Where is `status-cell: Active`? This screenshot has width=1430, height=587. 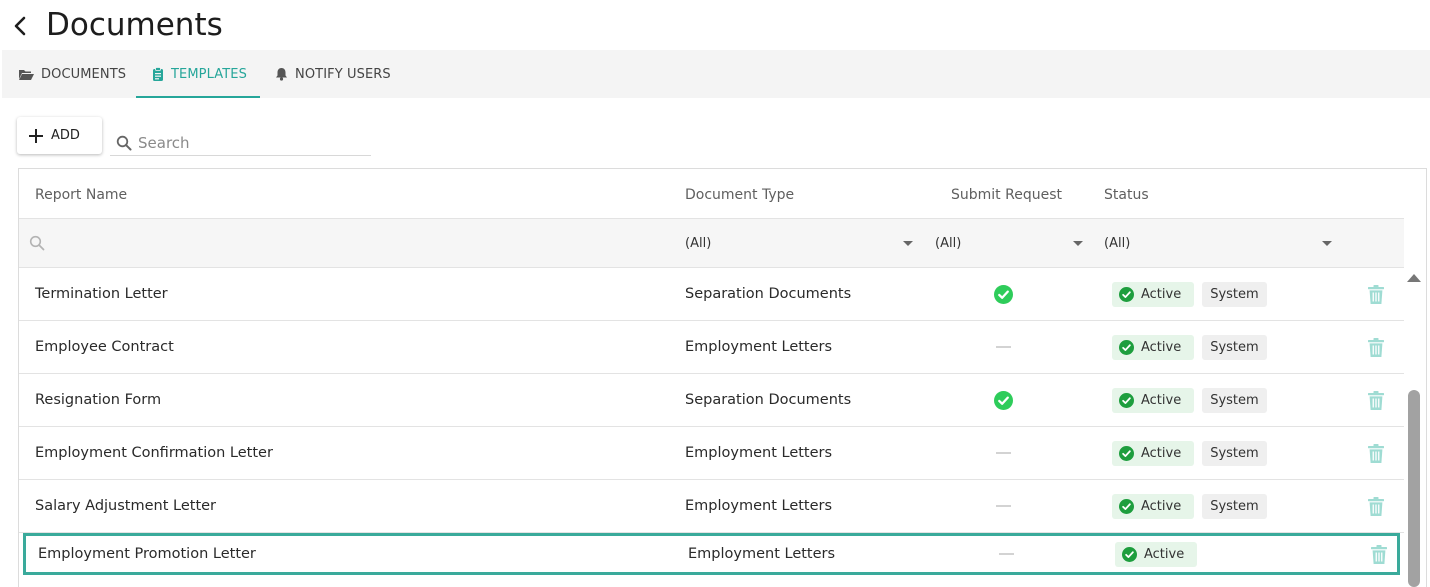
status-cell: Active is located at coordinates (1156, 554).